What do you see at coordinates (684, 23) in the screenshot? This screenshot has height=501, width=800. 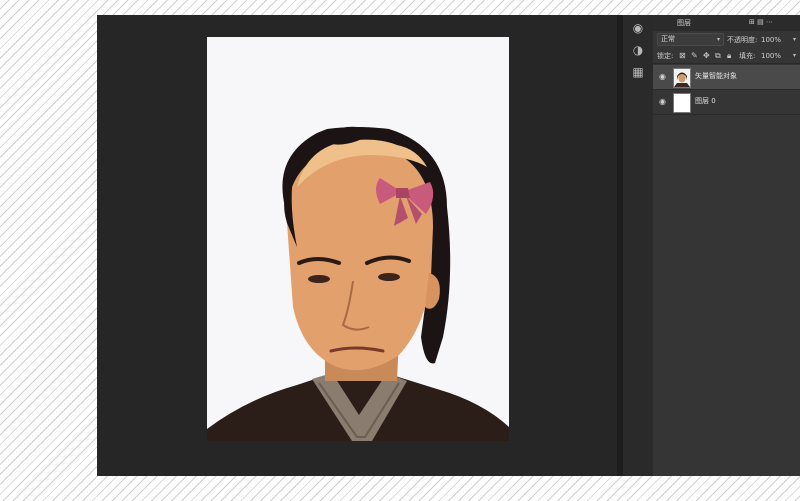 I see `tab-layers: 图层` at bounding box center [684, 23].